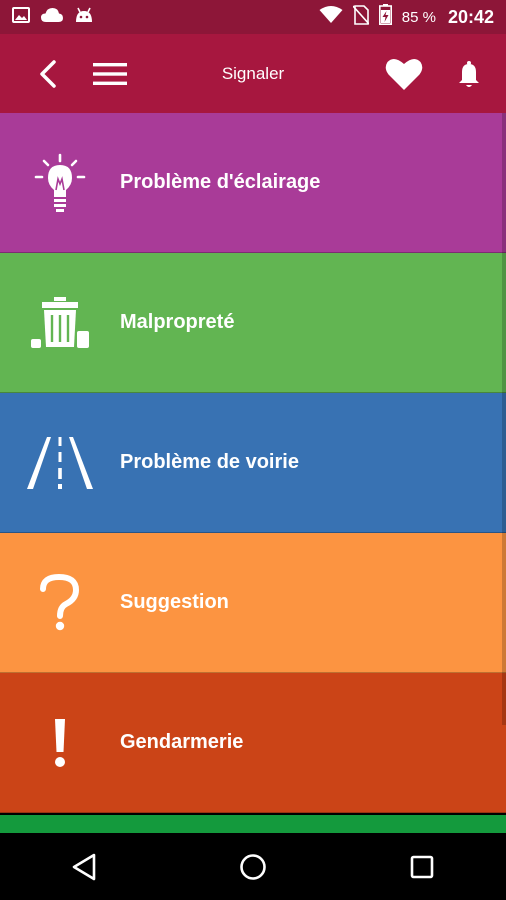 This screenshot has height=900, width=506. Describe the element at coordinates (253, 824) in the screenshot. I see `category-row-partial` at that location.